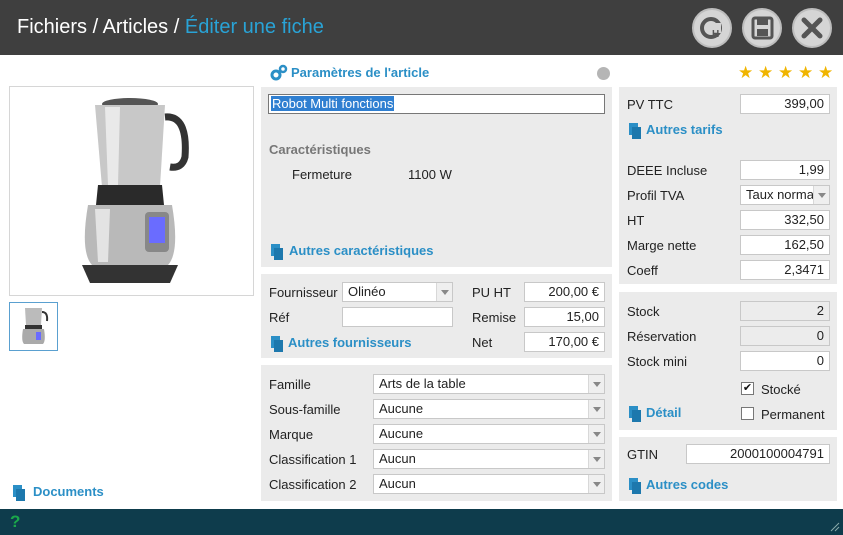 Image resolution: width=843 pixels, height=535 pixels. I want to click on class2-value: Aucun, so click(397, 483).